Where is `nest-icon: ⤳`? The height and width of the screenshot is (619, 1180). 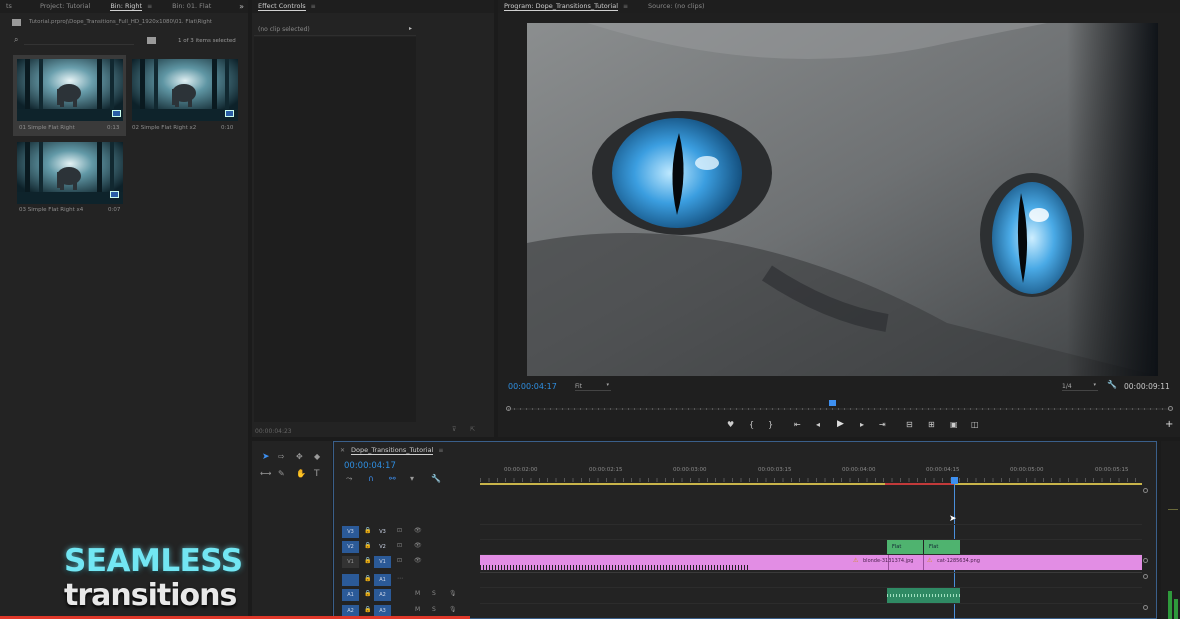
nest-icon: ⤳ is located at coordinates (349, 479).